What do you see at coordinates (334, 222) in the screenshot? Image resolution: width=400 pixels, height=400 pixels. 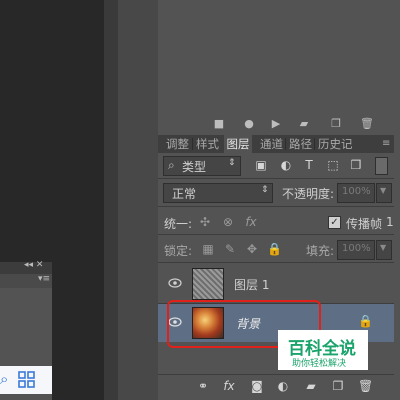 I see `propagate-checkbox: ✓` at bounding box center [334, 222].